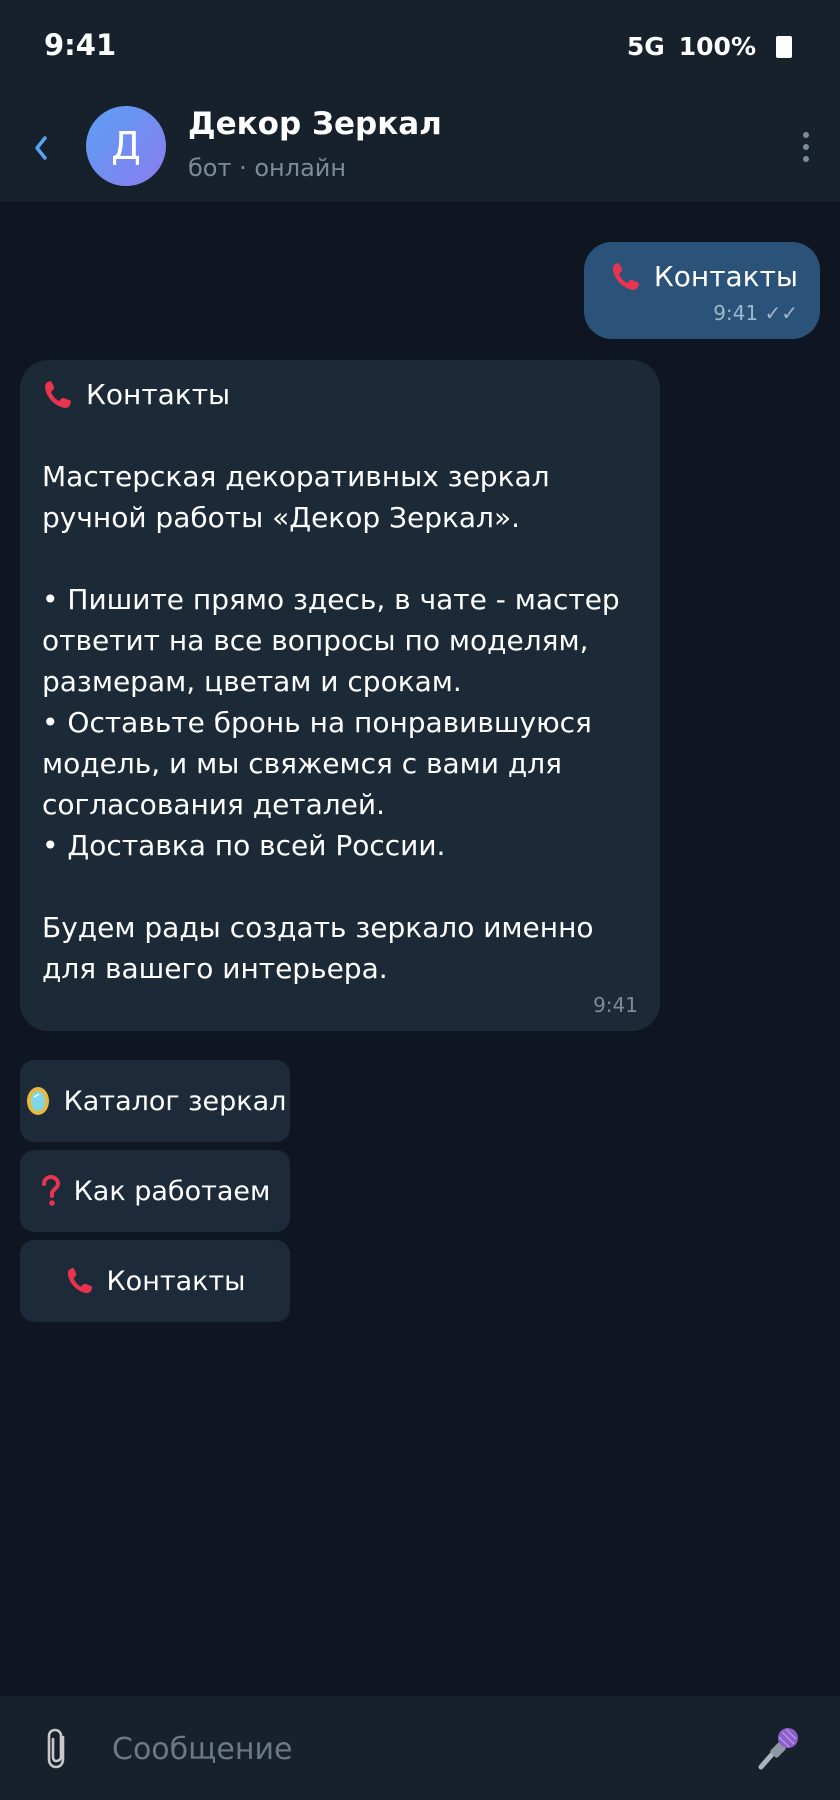 This screenshot has width=840, height=1800. I want to click on chevron-left-icon, so click(41, 148).